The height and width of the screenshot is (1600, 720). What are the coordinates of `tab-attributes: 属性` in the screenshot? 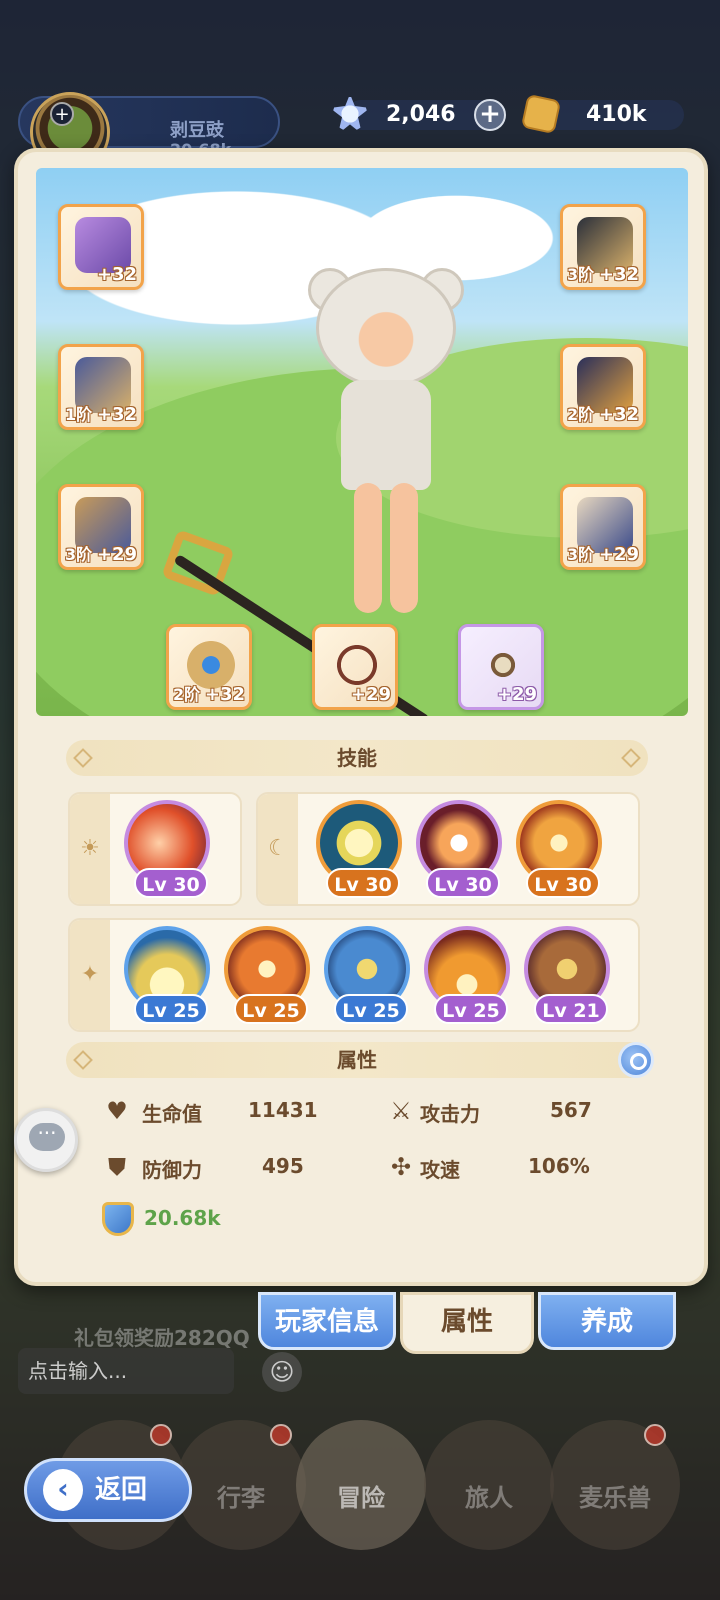 It's located at (467, 1323).